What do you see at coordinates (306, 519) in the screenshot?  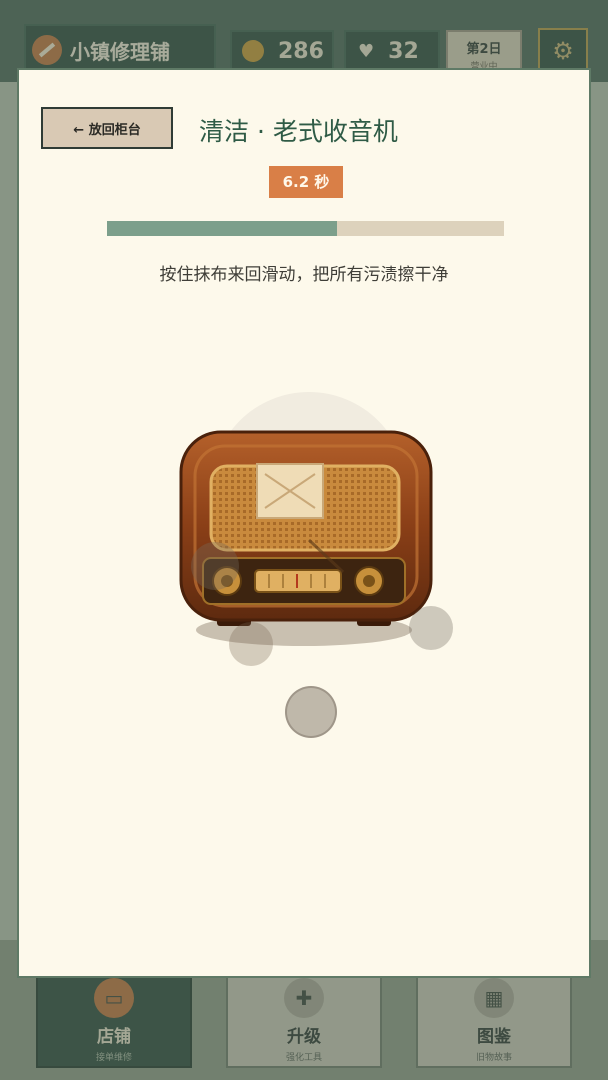 I see `vintage-radio-icon` at bounding box center [306, 519].